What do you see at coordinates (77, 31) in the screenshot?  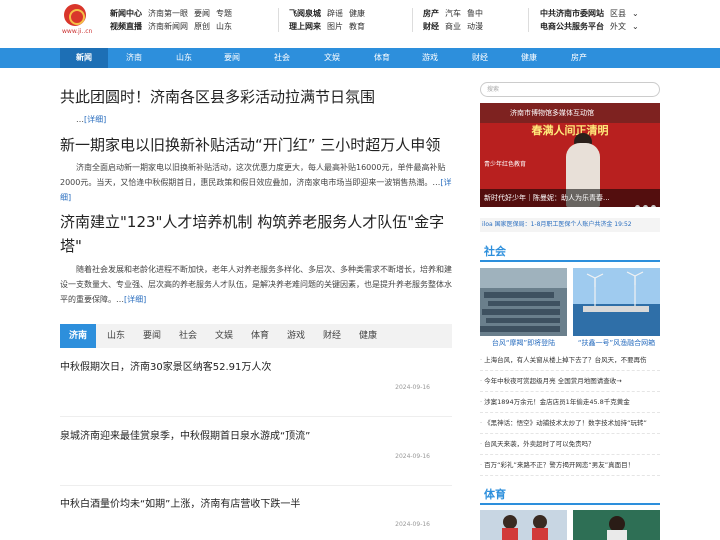 I see `logo-subtext: www.ji..cn` at bounding box center [77, 31].